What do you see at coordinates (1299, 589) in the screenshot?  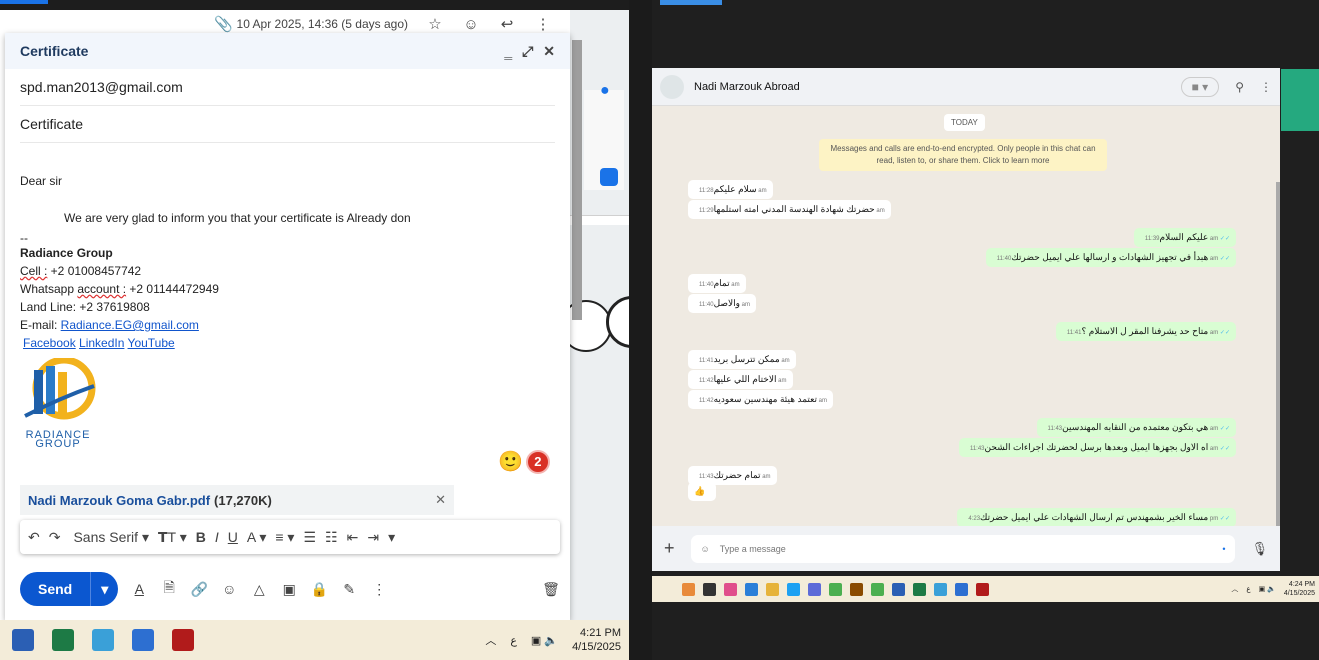 I see `clock-right: 4:24 PM 4/15/2025` at bounding box center [1299, 589].